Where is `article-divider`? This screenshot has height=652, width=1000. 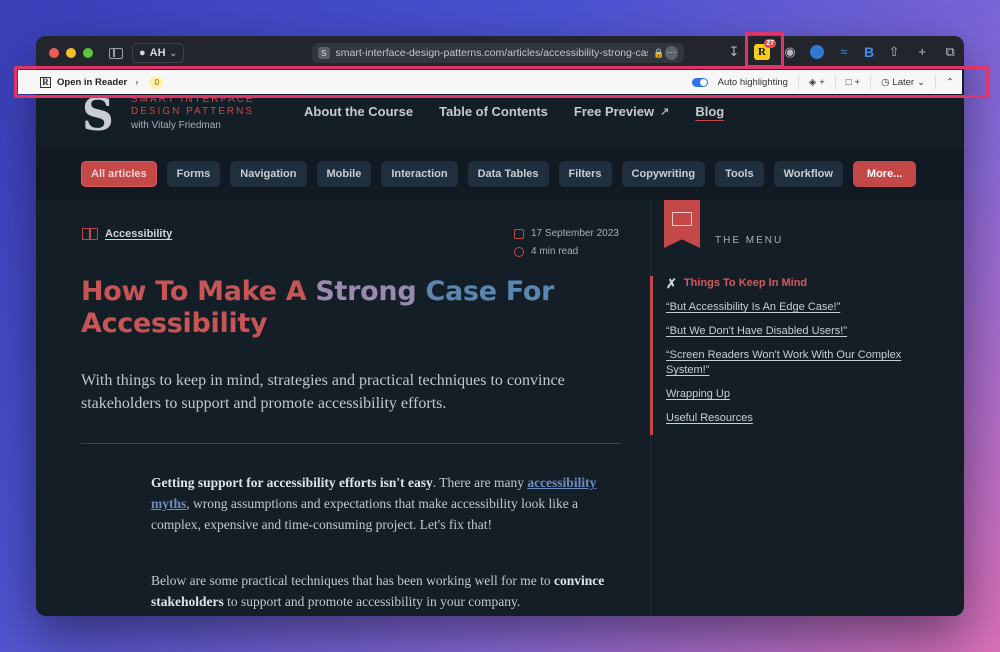
article-divider is located at coordinates (351, 443).